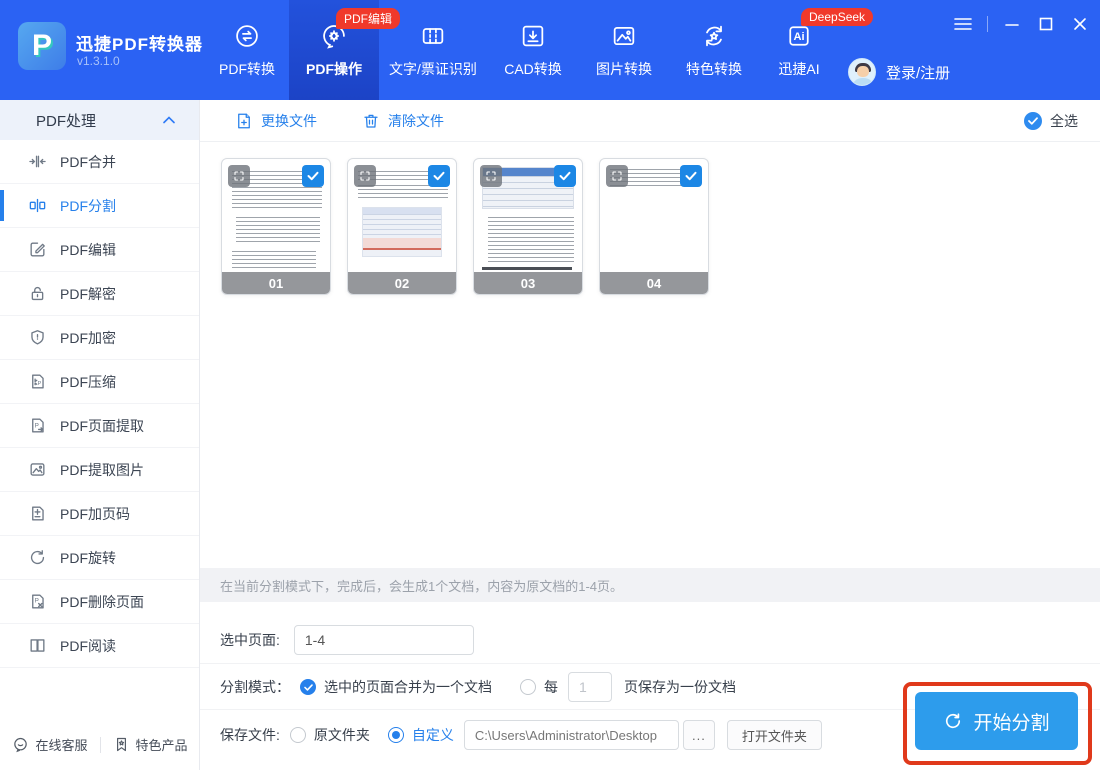 Image resolution: width=1100 pixels, height=770 pixels. I want to click on sidebar-item-pdf-page-numbers: PDF加页码, so click(99, 514).